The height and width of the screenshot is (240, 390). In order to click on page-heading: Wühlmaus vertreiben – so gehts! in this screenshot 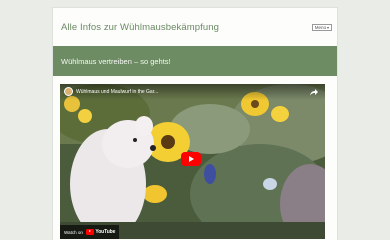, I will do `click(116, 61)`.